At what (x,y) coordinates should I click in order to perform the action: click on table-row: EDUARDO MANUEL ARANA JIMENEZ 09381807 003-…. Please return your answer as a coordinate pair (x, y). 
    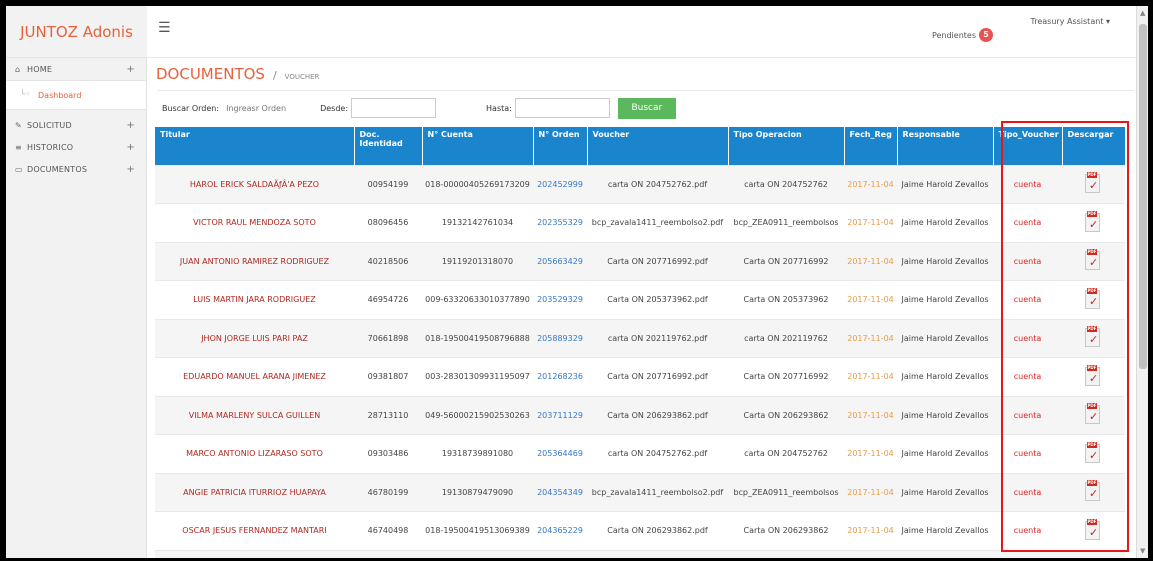
    Looking at the image, I should click on (640, 376).